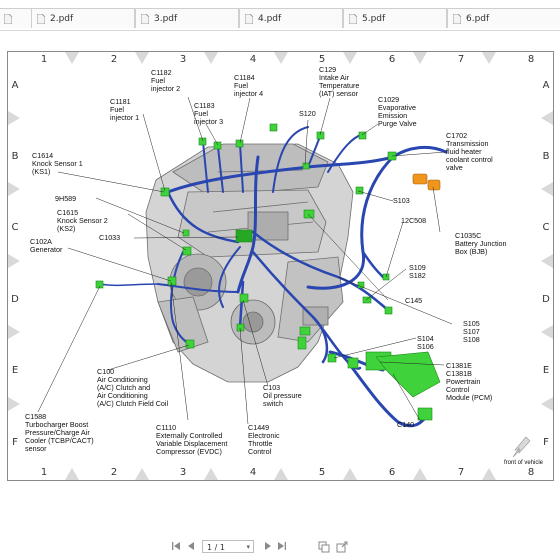 This screenshot has width=560, height=560. Describe the element at coordinates (406, 424) in the screenshot. I see `label-c140: C140` at that location.